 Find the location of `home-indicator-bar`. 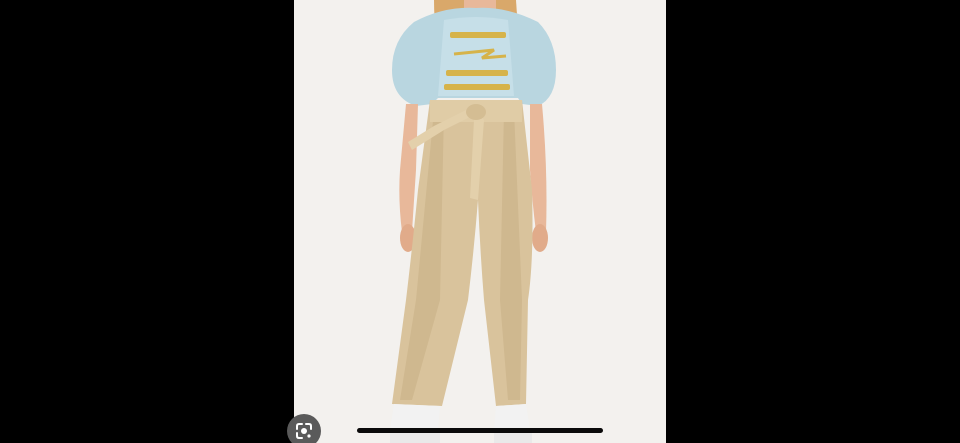

home-indicator-bar is located at coordinates (480, 430).